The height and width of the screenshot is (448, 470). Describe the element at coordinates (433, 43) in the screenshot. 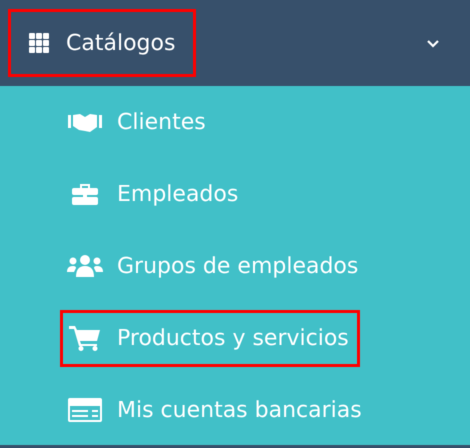

I see `chevron-icon` at that location.